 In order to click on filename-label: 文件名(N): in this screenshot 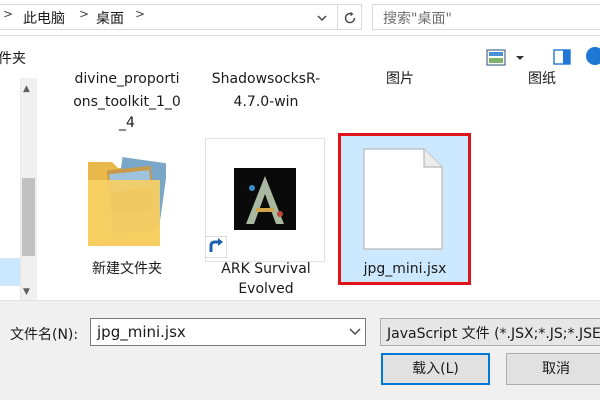, I will do `click(44, 335)`.